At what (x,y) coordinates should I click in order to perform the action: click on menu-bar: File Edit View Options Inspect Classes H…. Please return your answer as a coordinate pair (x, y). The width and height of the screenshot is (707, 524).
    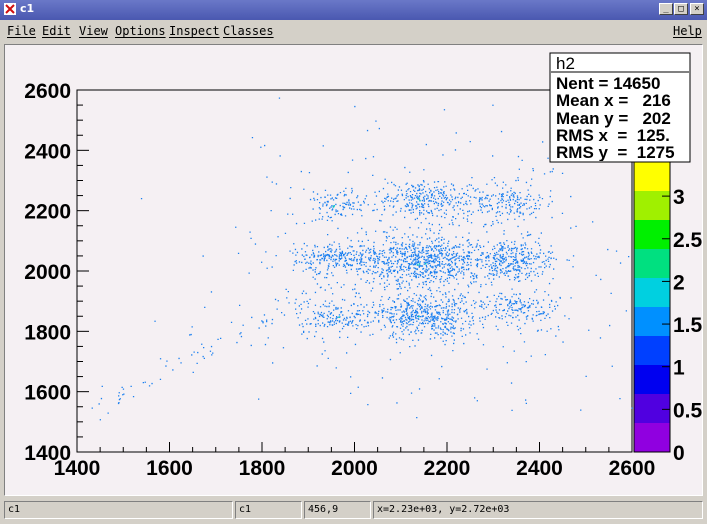
    Looking at the image, I should click on (353, 31).